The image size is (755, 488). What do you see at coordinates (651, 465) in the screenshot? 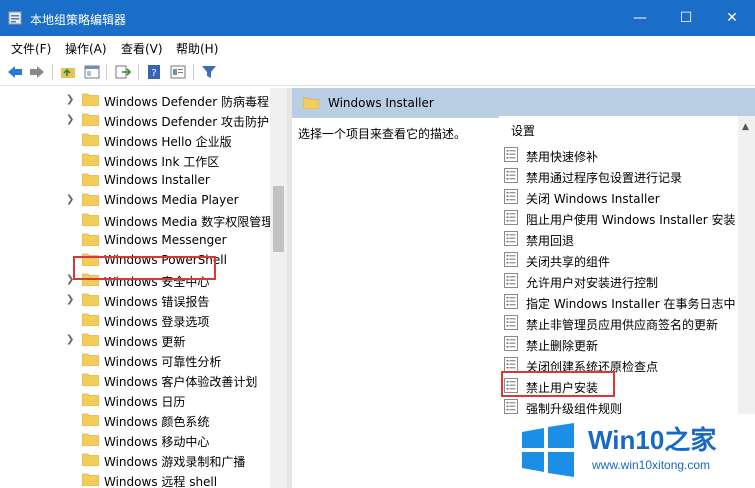
I see `watermark-url: www.win10xitong.com` at bounding box center [651, 465].